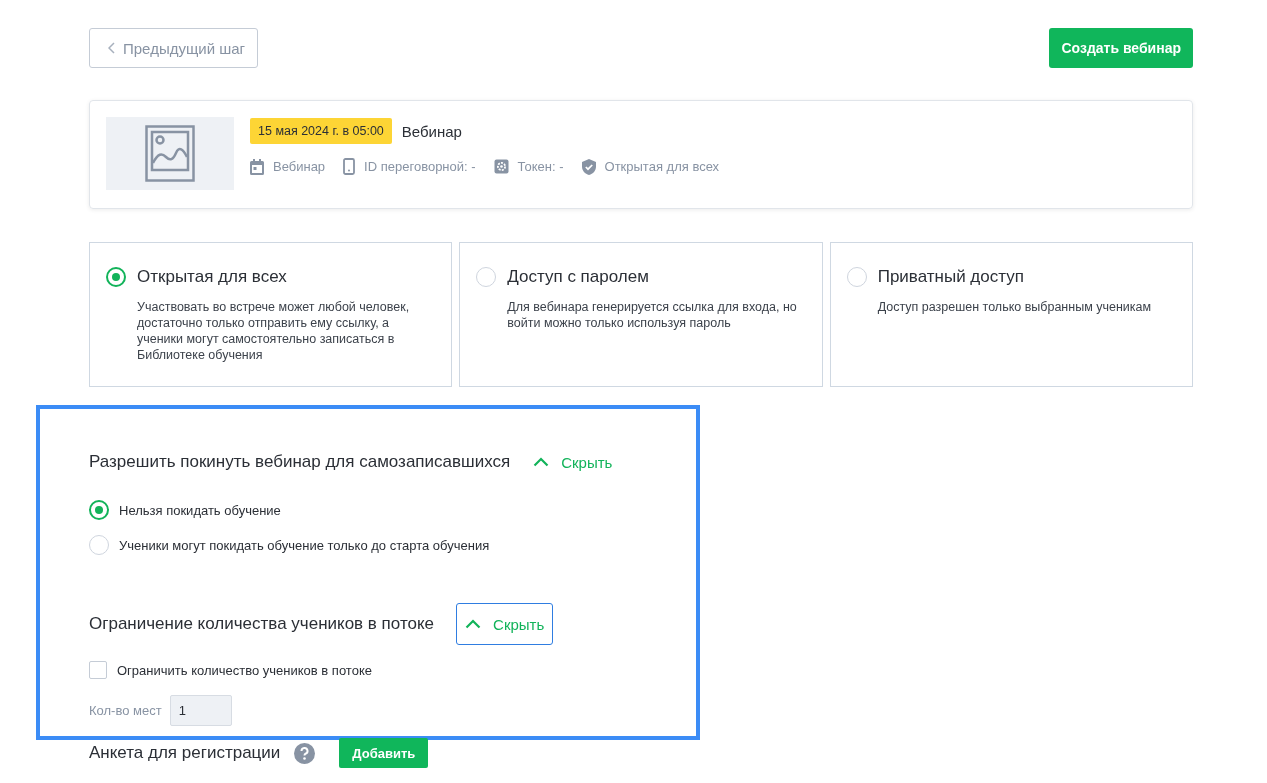 The image size is (1267, 783). What do you see at coordinates (431, 131) in the screenshot?
I see `webinar-title: Вебинар` at bounding box center [431, 131].